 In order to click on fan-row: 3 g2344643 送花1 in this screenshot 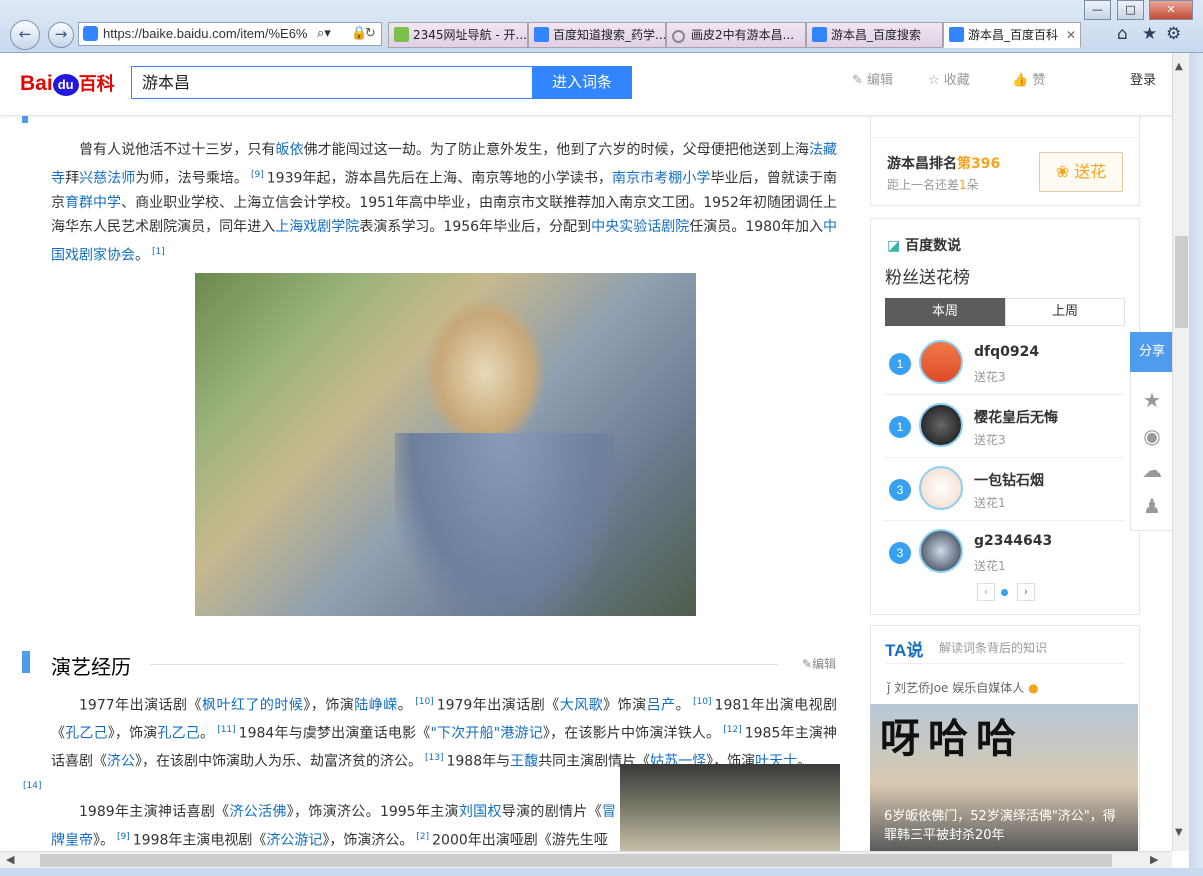, I will do `click(1004, 552)`.